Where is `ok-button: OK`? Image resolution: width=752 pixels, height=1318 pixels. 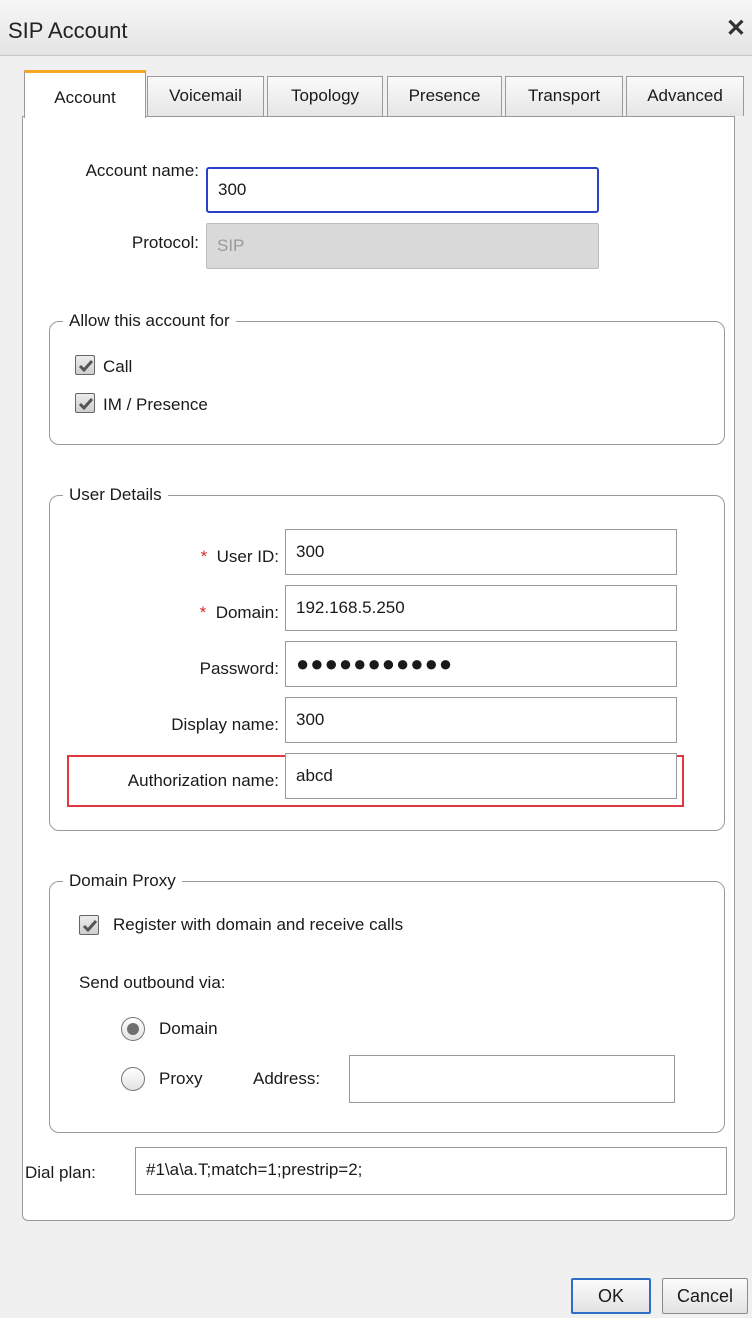 ok-button: OK is located at coordinates (611, 1296).